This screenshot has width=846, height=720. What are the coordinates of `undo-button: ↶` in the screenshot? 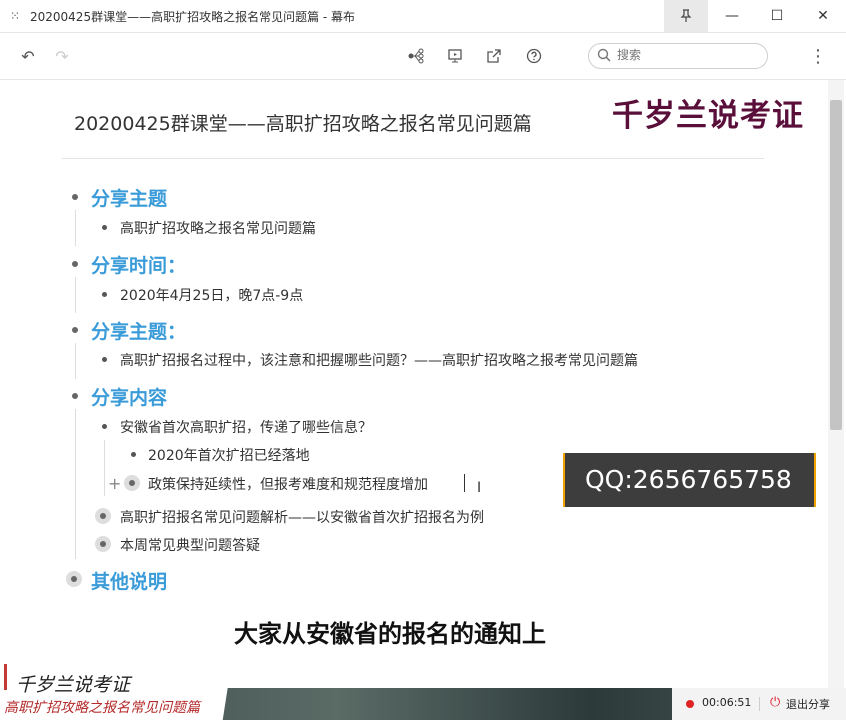 It's located at (28, 56).